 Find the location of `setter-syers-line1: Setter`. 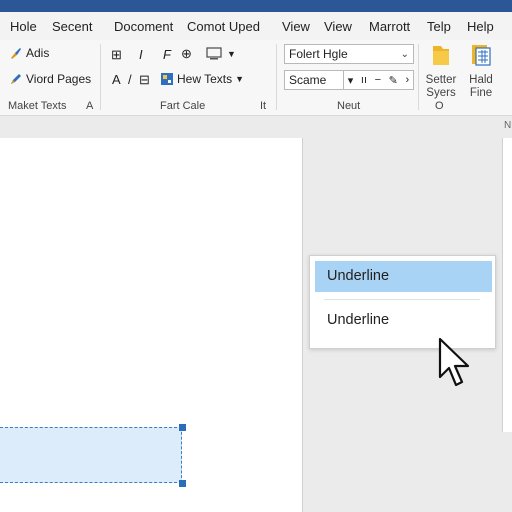

setter-syers-line1: Setter is located at coordinates (441, 80).